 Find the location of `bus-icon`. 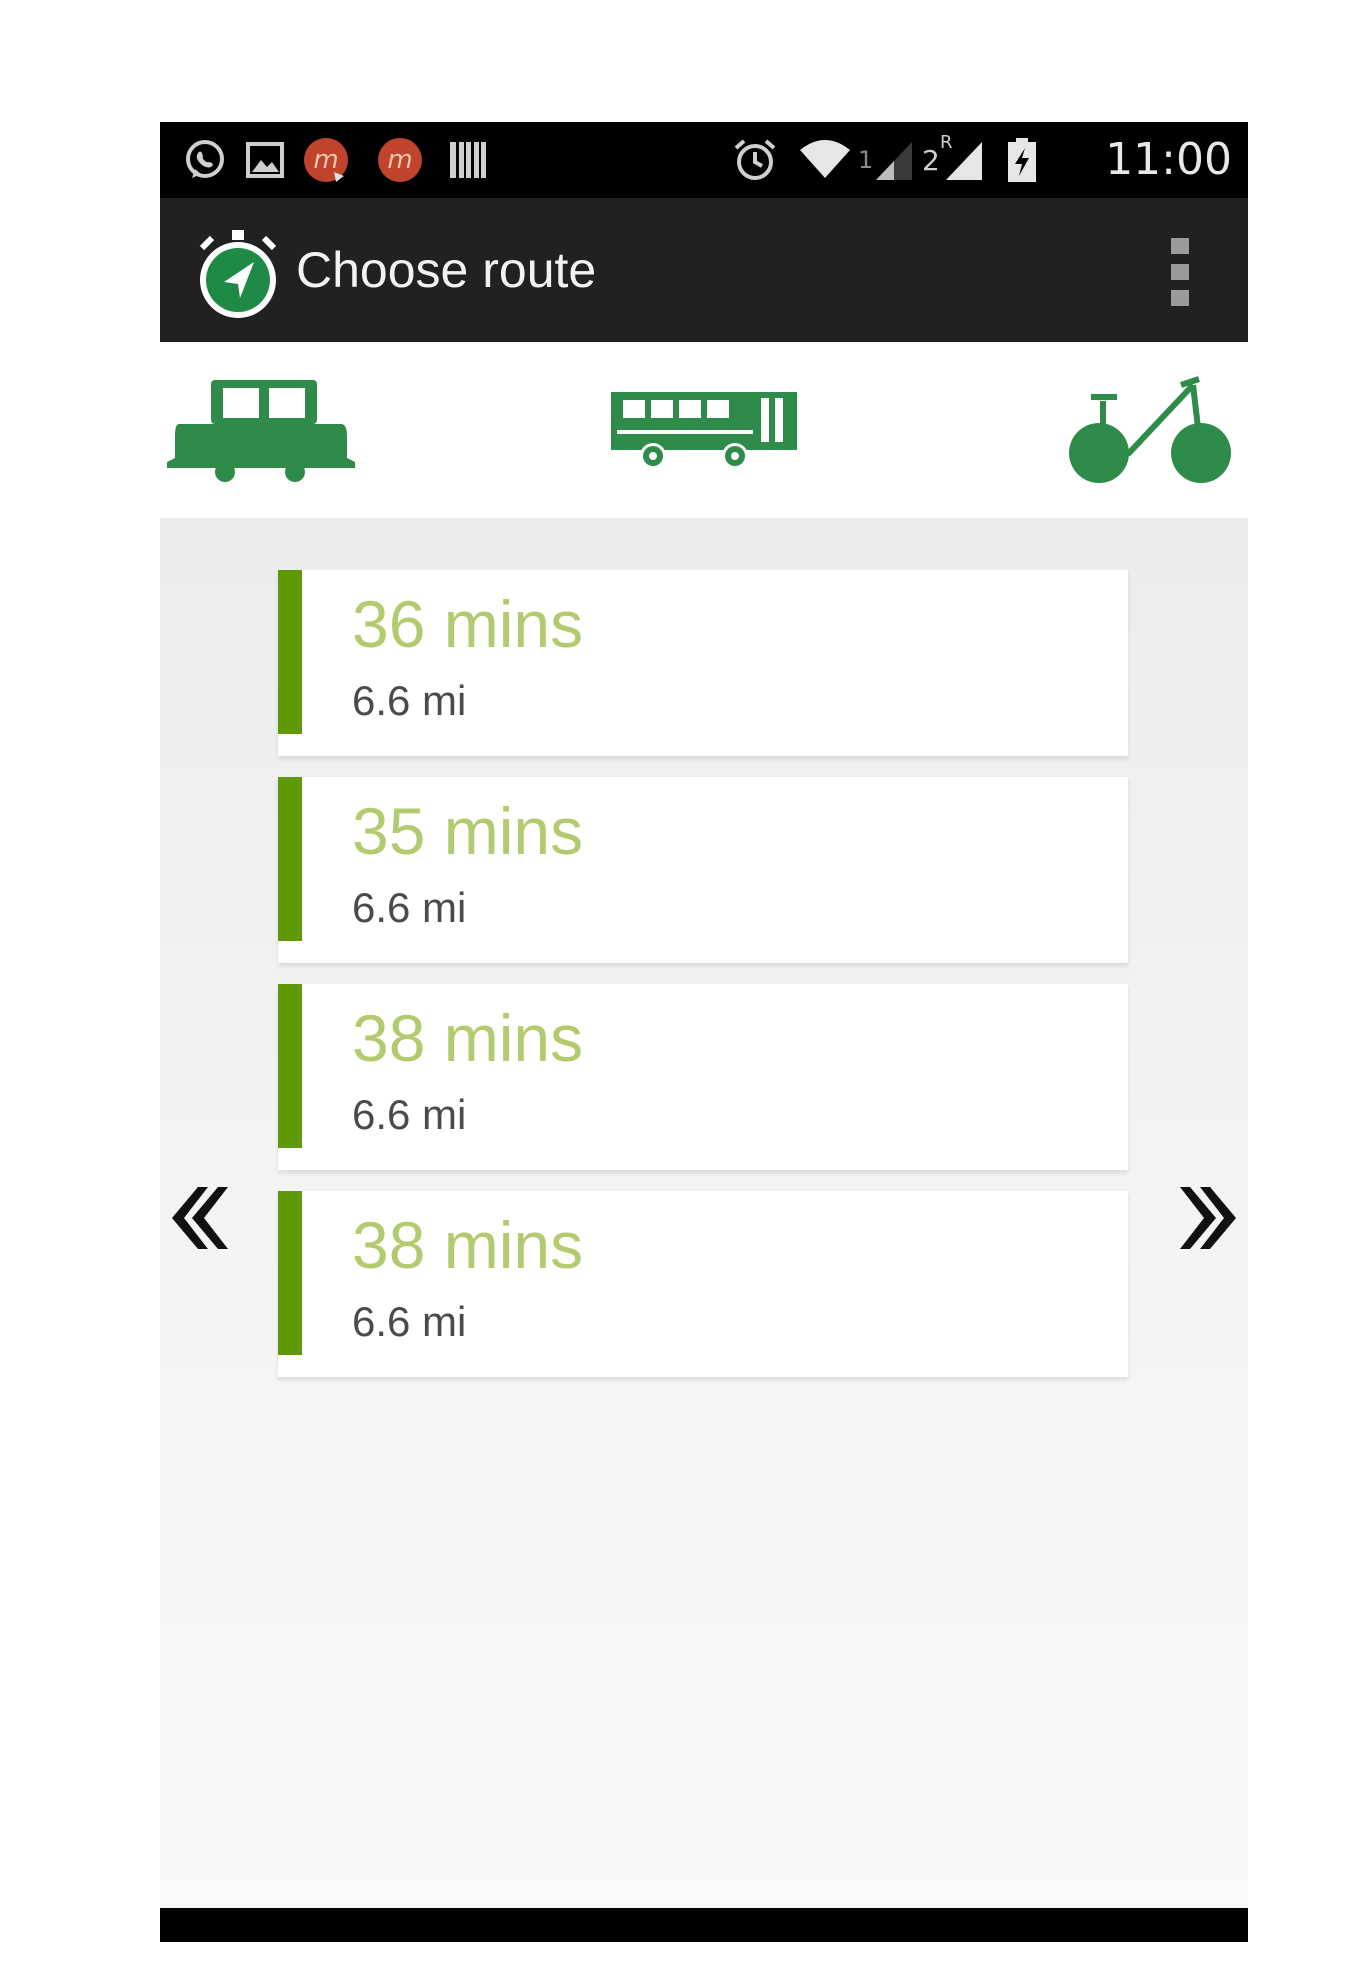

bus-icon is located at coordinates (704, 430).